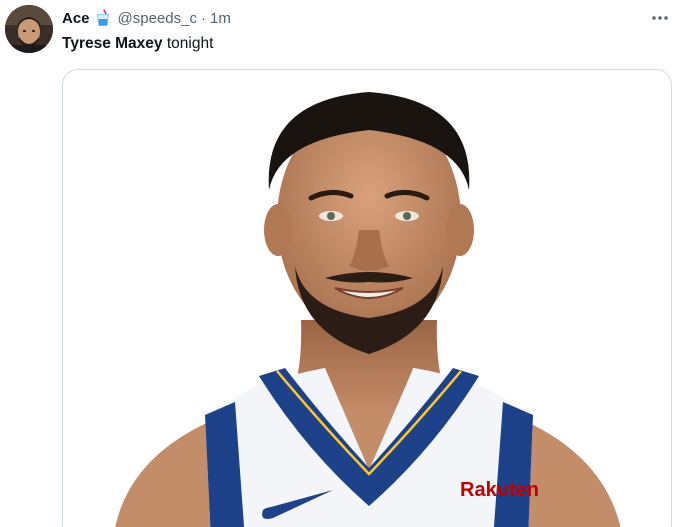  I want to click on more-horizontal-icon, so click(660, 18).